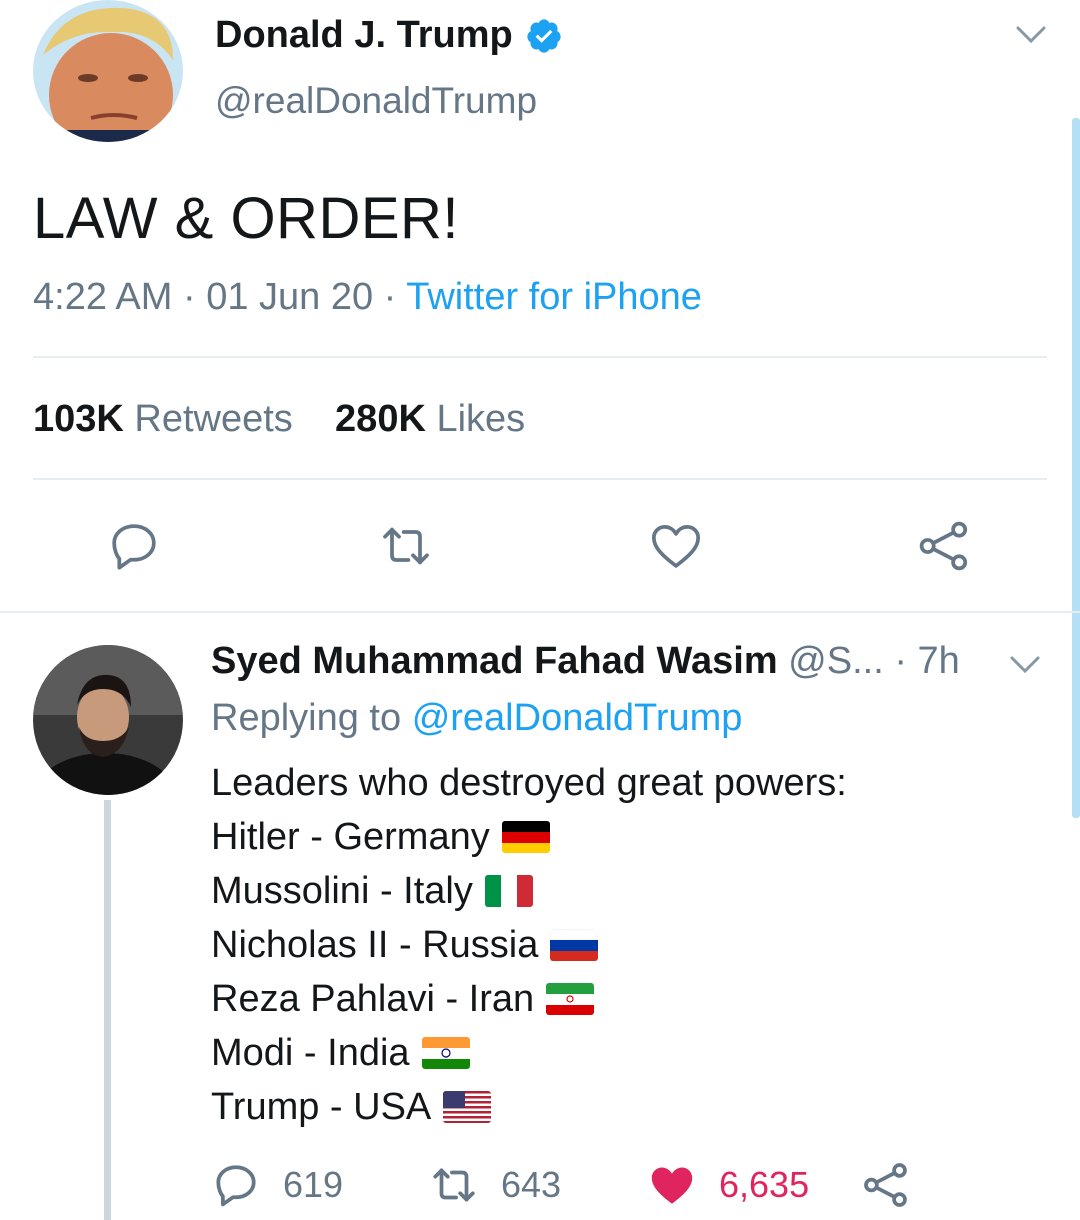 The image size is (1080, 1220). I want to click on author-handle: @realDonaldTrump, so click(376, 101).